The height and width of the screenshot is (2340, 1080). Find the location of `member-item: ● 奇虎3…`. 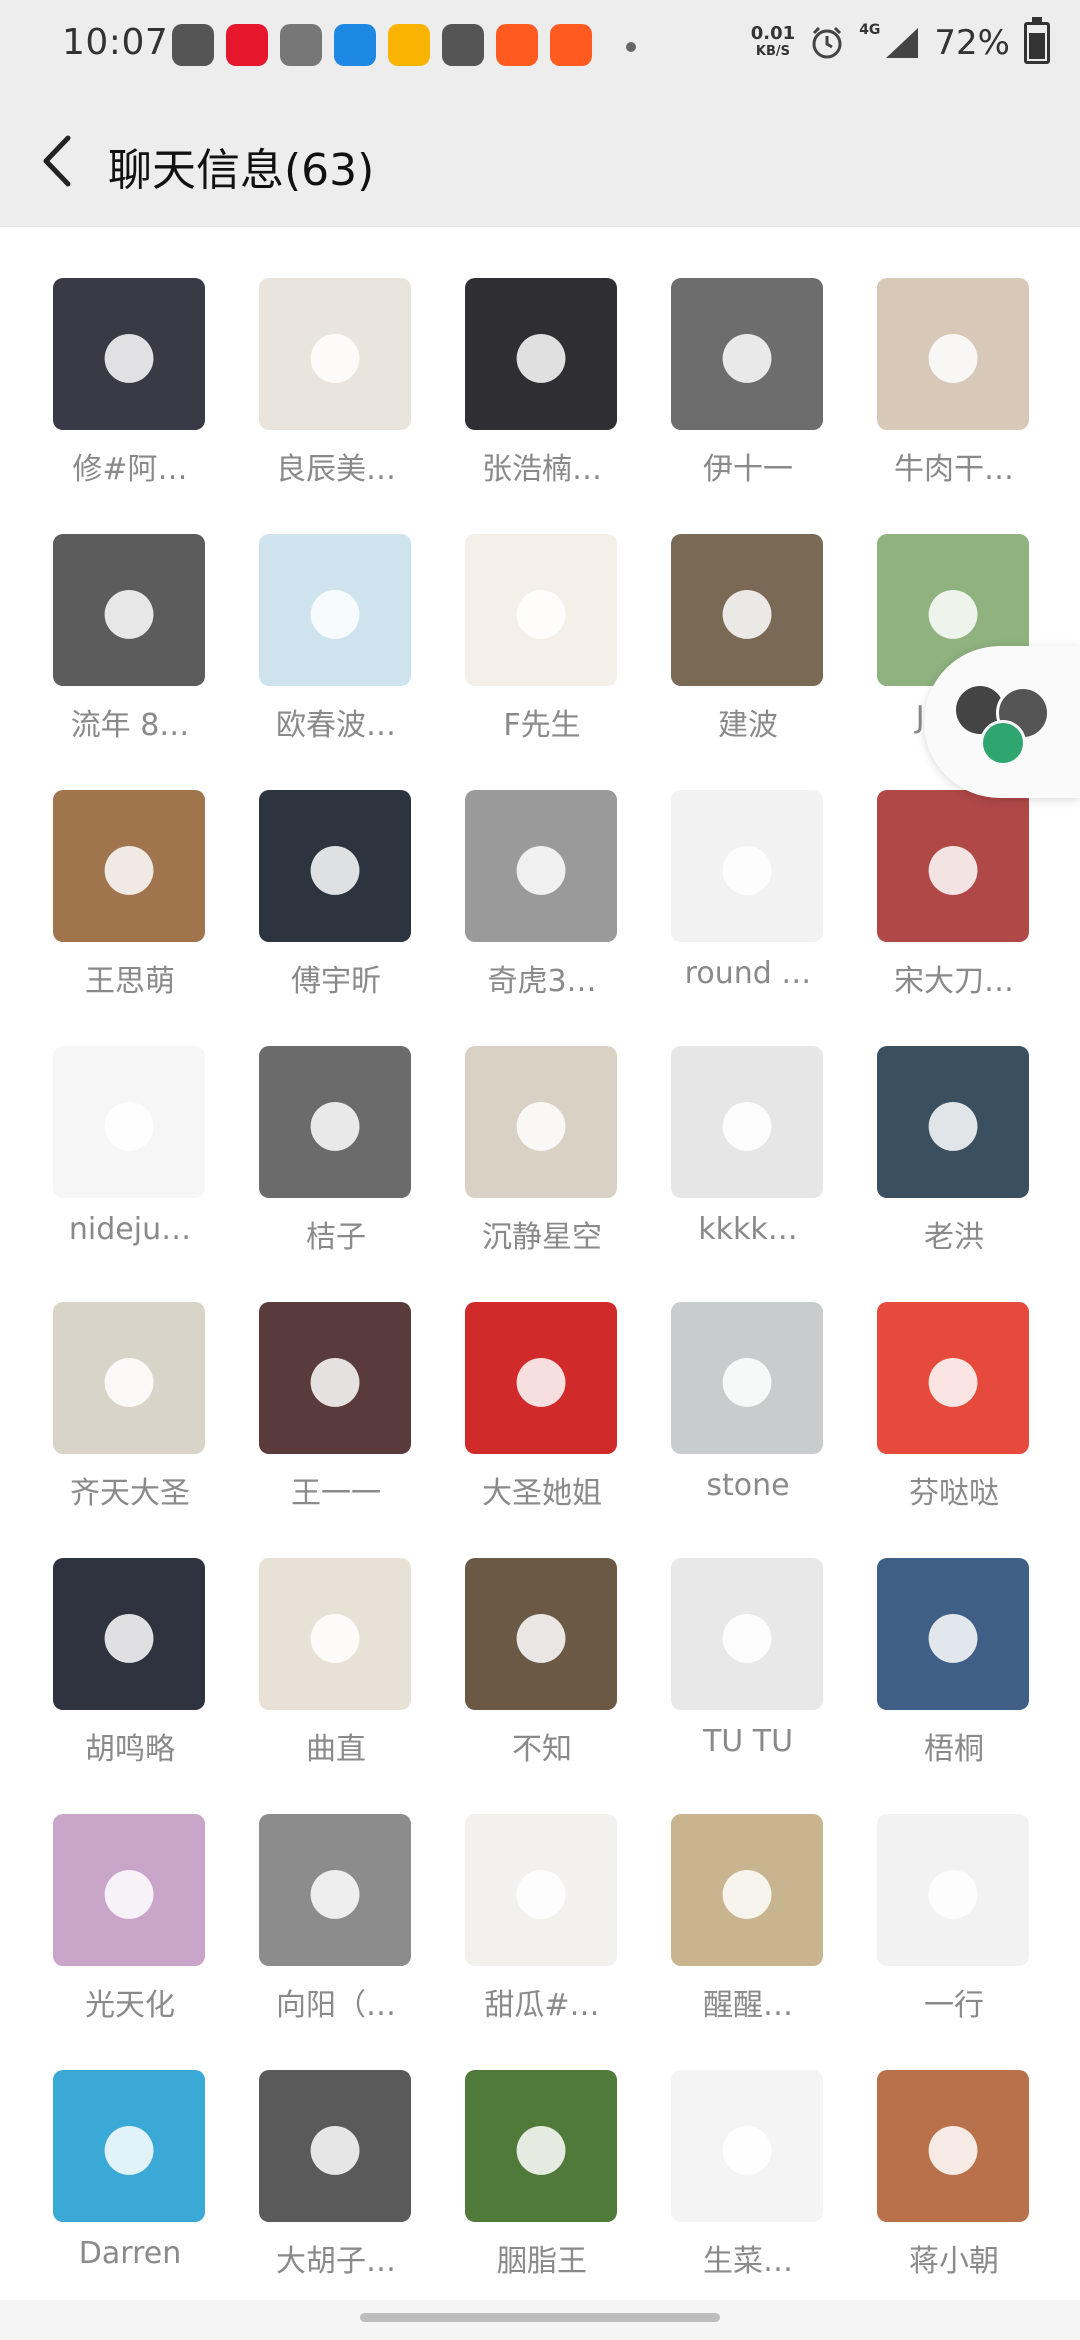

member-item: ● 奇虎3… is located at coordinates (542, 868).